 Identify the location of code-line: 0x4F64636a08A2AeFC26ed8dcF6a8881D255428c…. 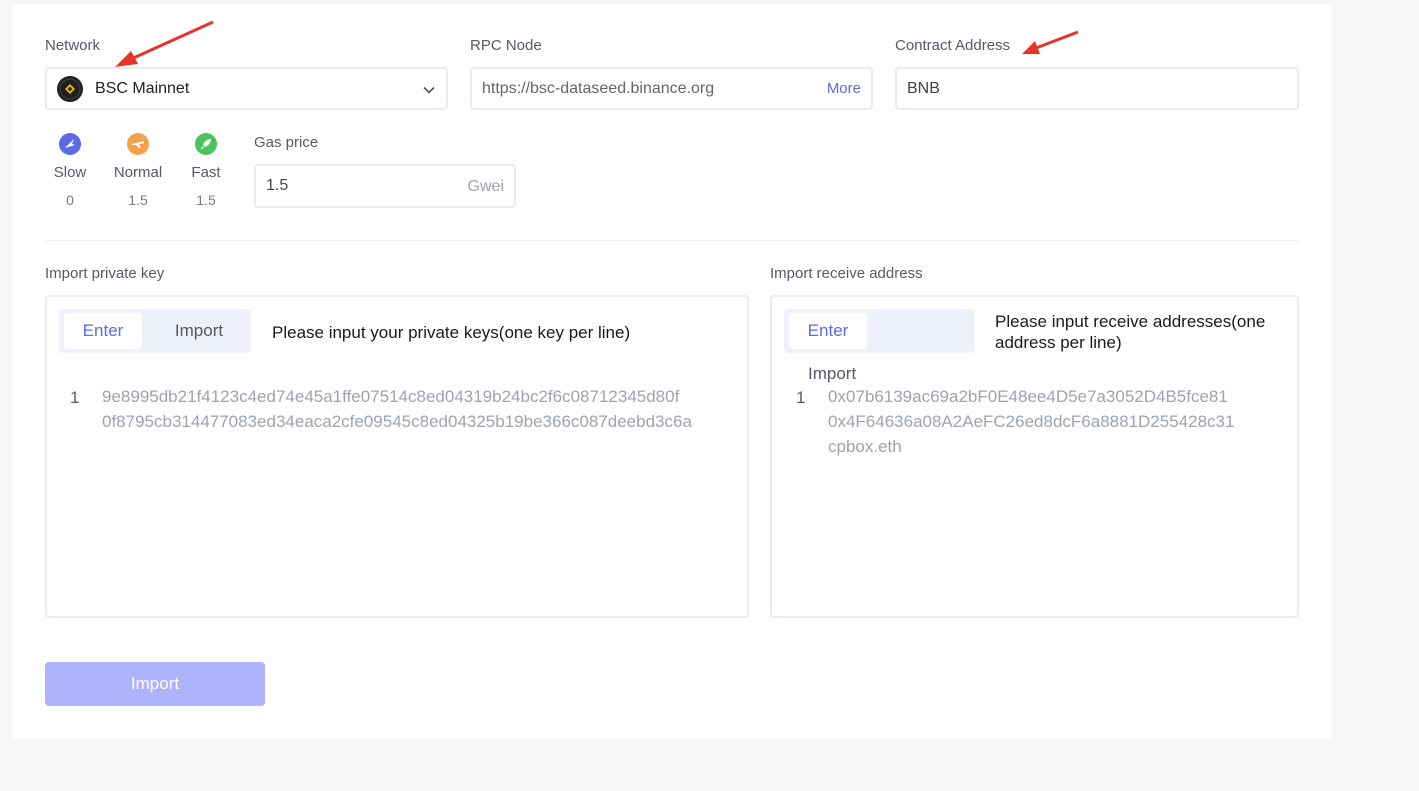
(1031, 421).